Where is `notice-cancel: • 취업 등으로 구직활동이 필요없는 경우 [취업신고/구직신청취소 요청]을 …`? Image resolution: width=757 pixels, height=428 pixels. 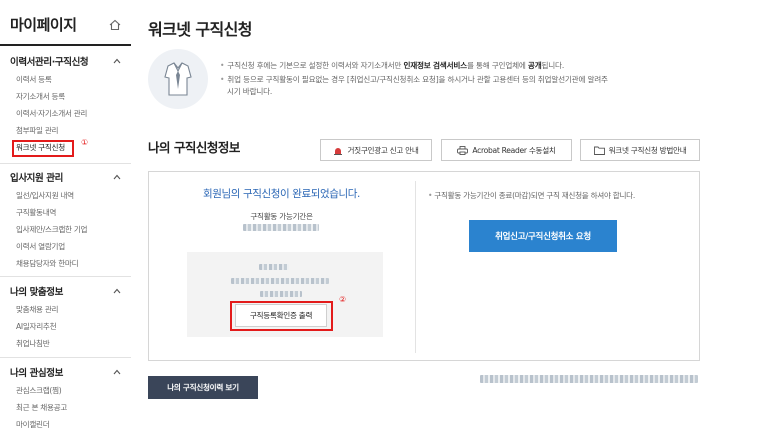 notice-cancel: • 취업 등으로 구직활동이 필요없는 경우 [취업신고/구직신청취소 요청]을 … is located at coordinates (414, 79).